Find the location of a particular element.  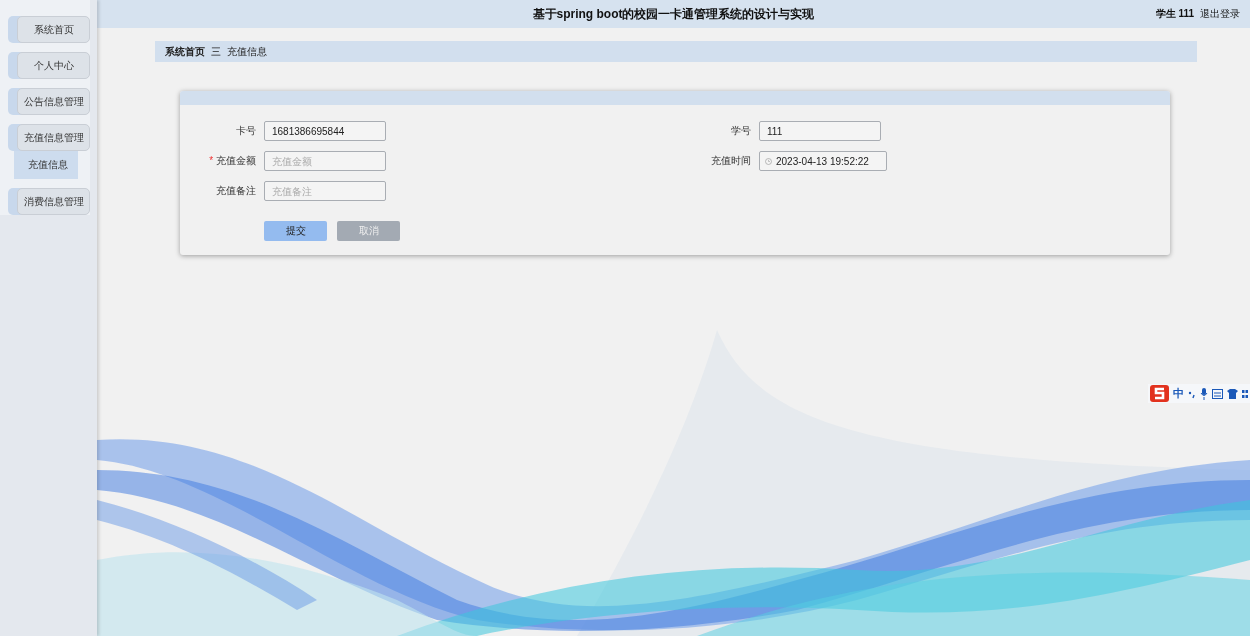

breadcrumb-link: 系统首页 is located at coordinates (185, 51).